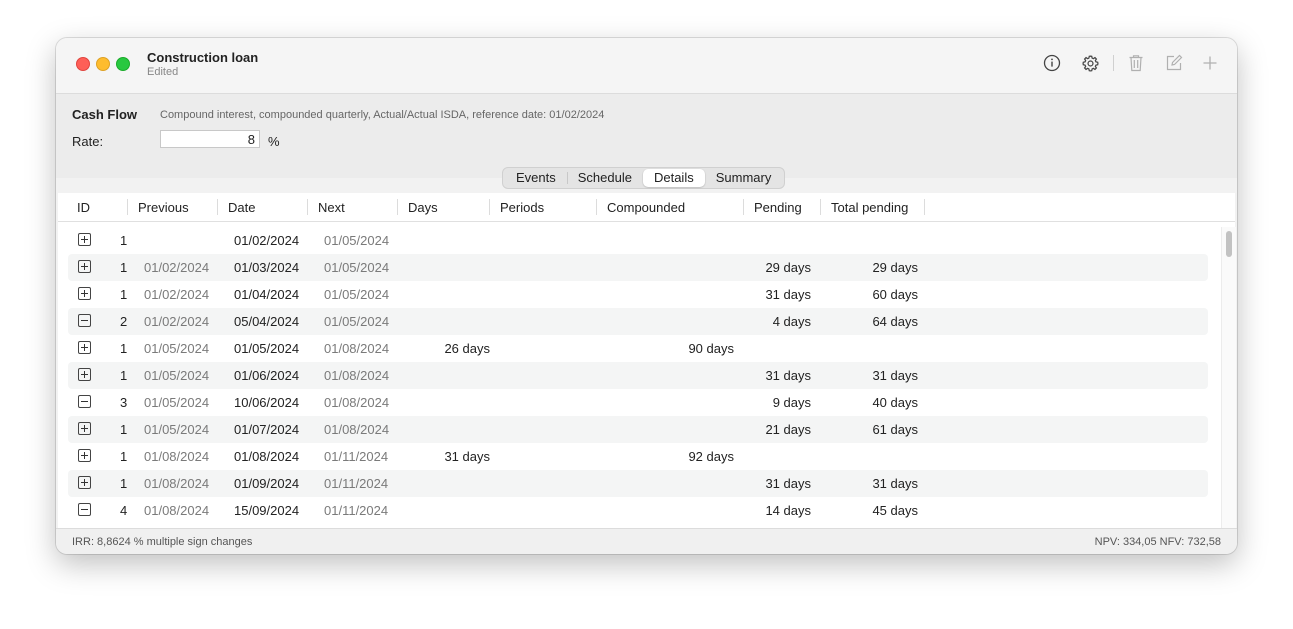 The height and width of the screenshot is (629, 1293). I want to click on delete-button, so click(1136, 63).